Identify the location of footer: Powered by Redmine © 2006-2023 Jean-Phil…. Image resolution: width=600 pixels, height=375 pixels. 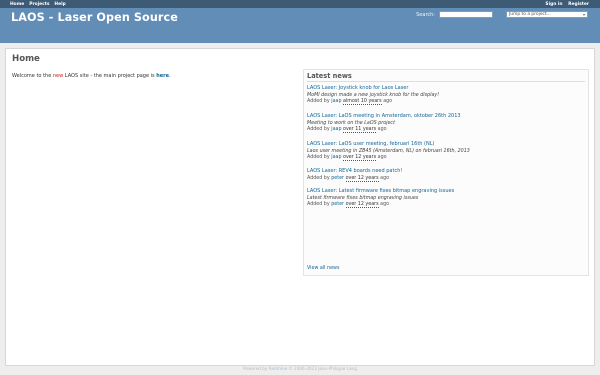
(300, 368).